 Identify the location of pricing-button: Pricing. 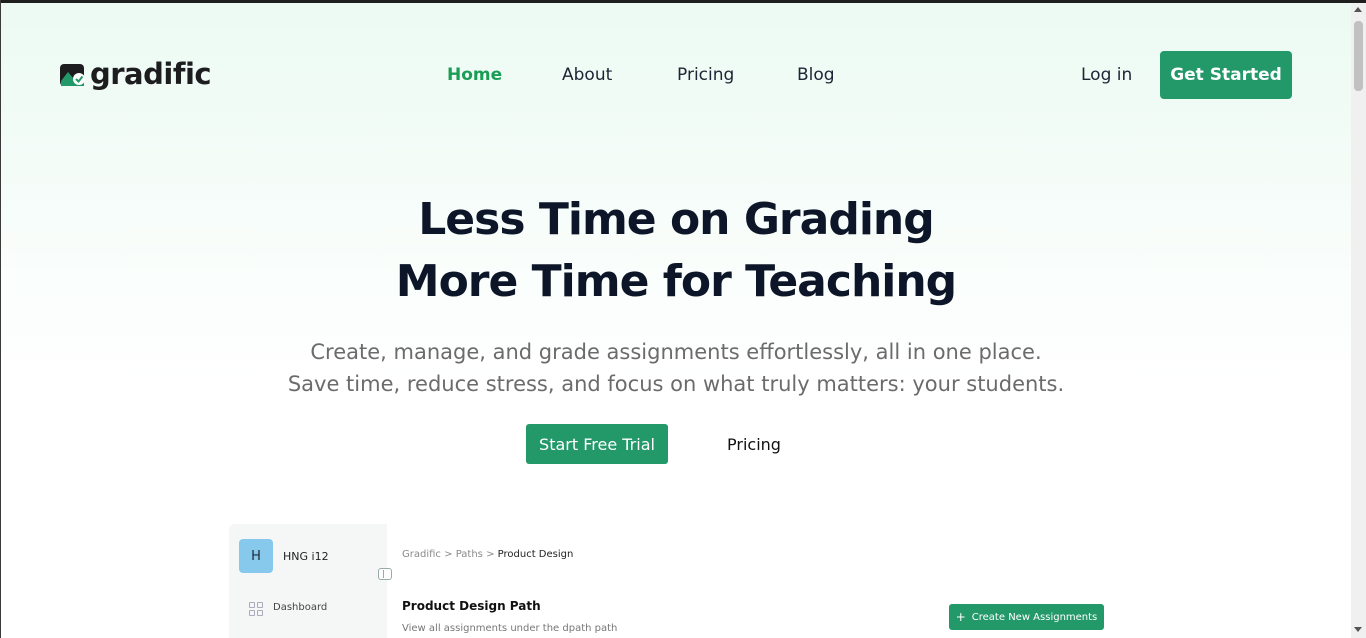
(754, 444).